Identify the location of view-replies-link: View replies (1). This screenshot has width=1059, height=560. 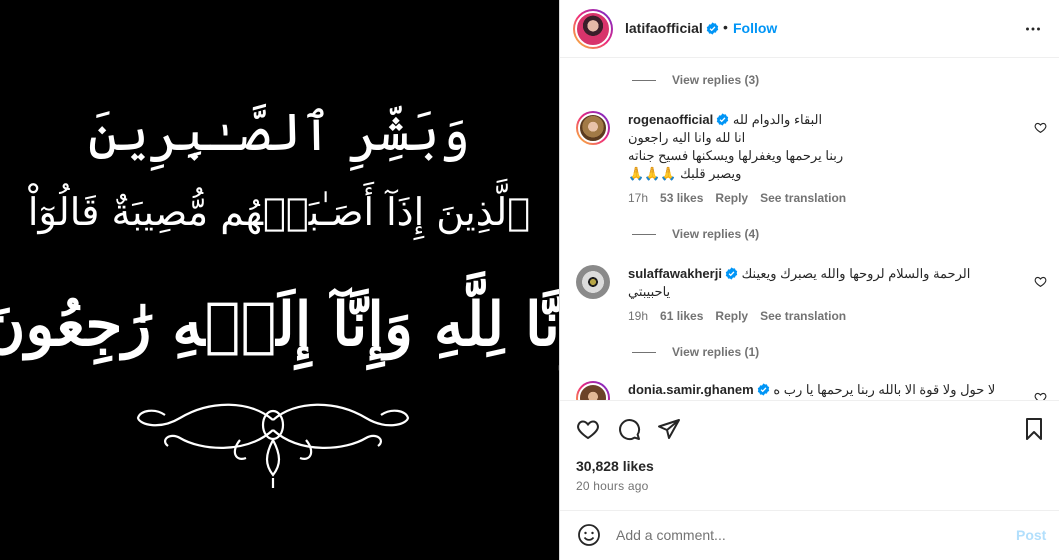
(695, 352).